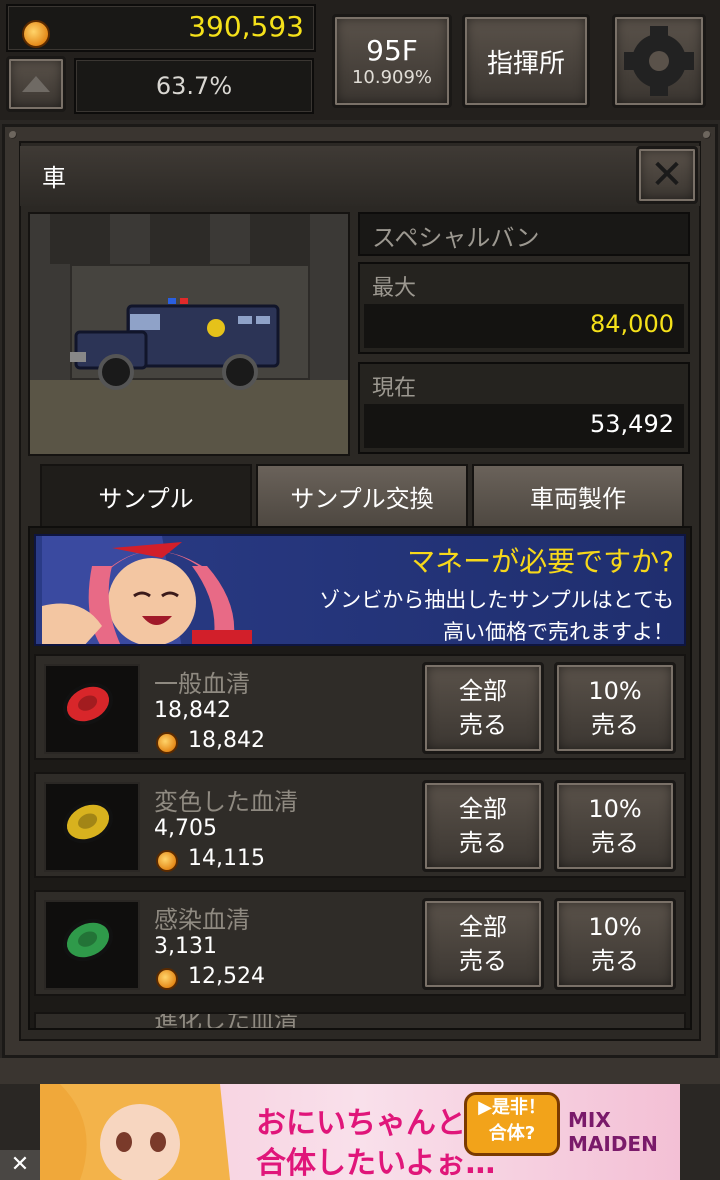  I want to click on arrow-up-icon, so click(36, 84).